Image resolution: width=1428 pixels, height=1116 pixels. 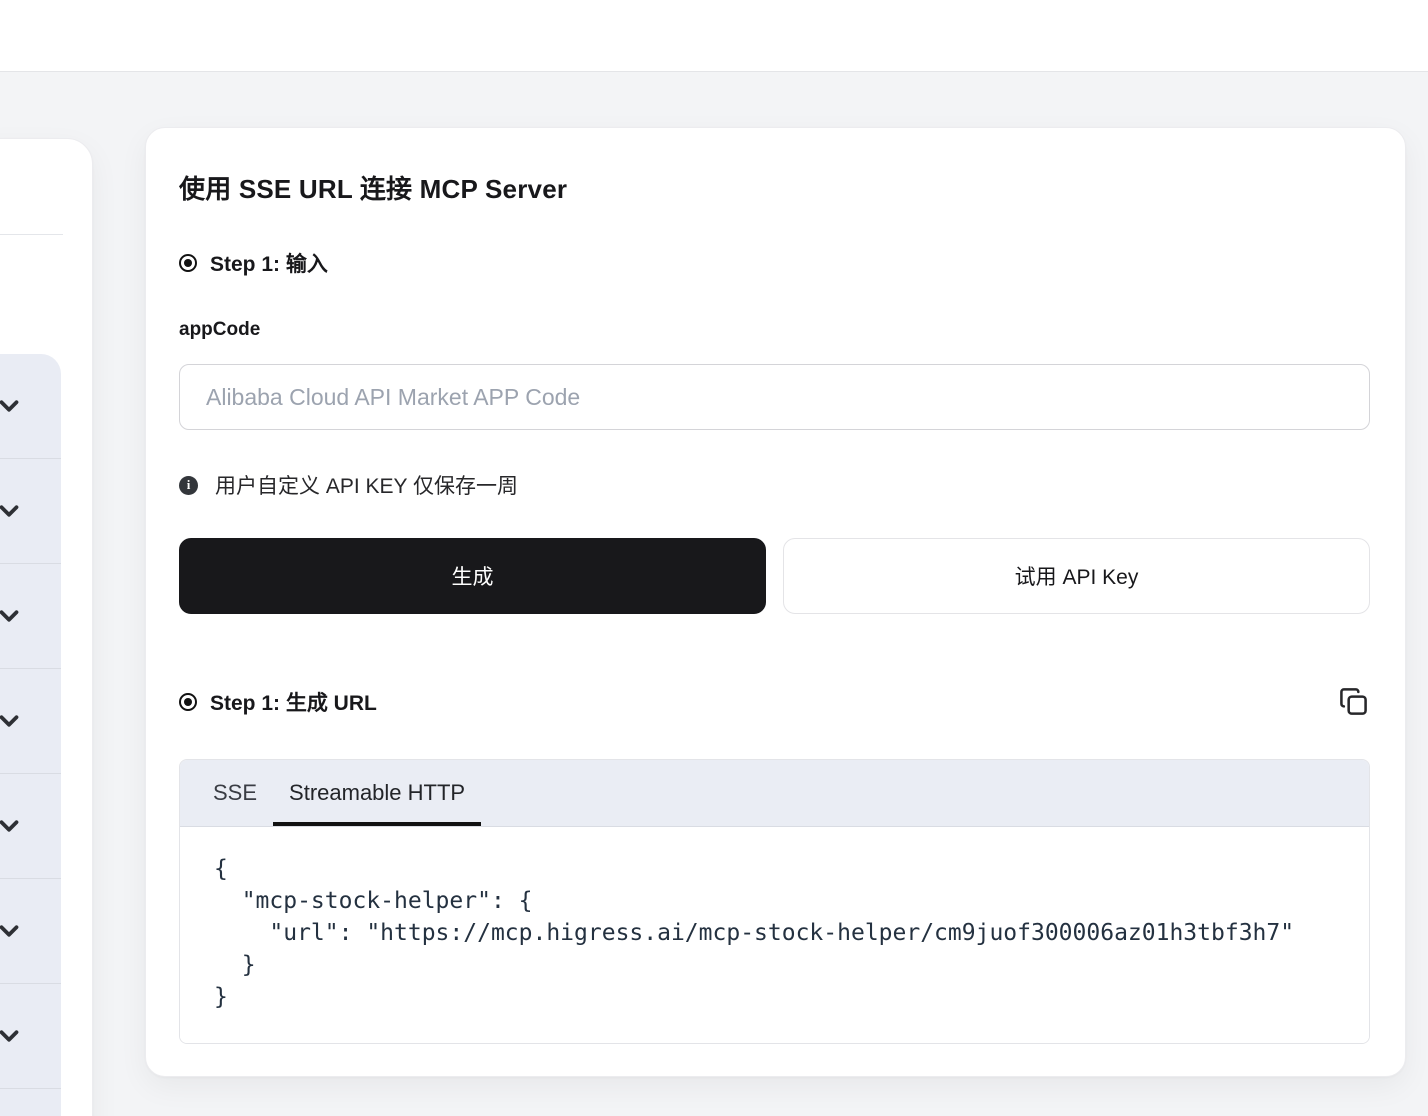 I want to click on hint-text: 用户自定义 API KEY 仅保存一周, so click(x=366, y=486).